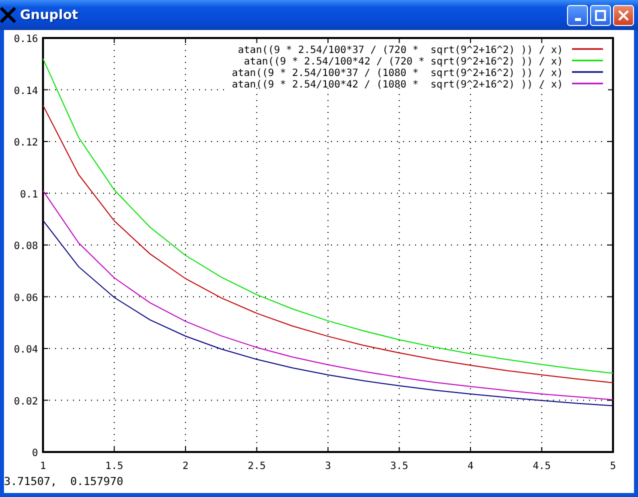 Image resolution: width=638 pixels, height=497 pixels. What do you see at coordinates (397, 73) in the screenshot?
I see `legend-label: atan((9 * 2.54/100*37 / (1080 * sqrt(9^2+16^2) )) / x)` at bounding box center [397, 73].